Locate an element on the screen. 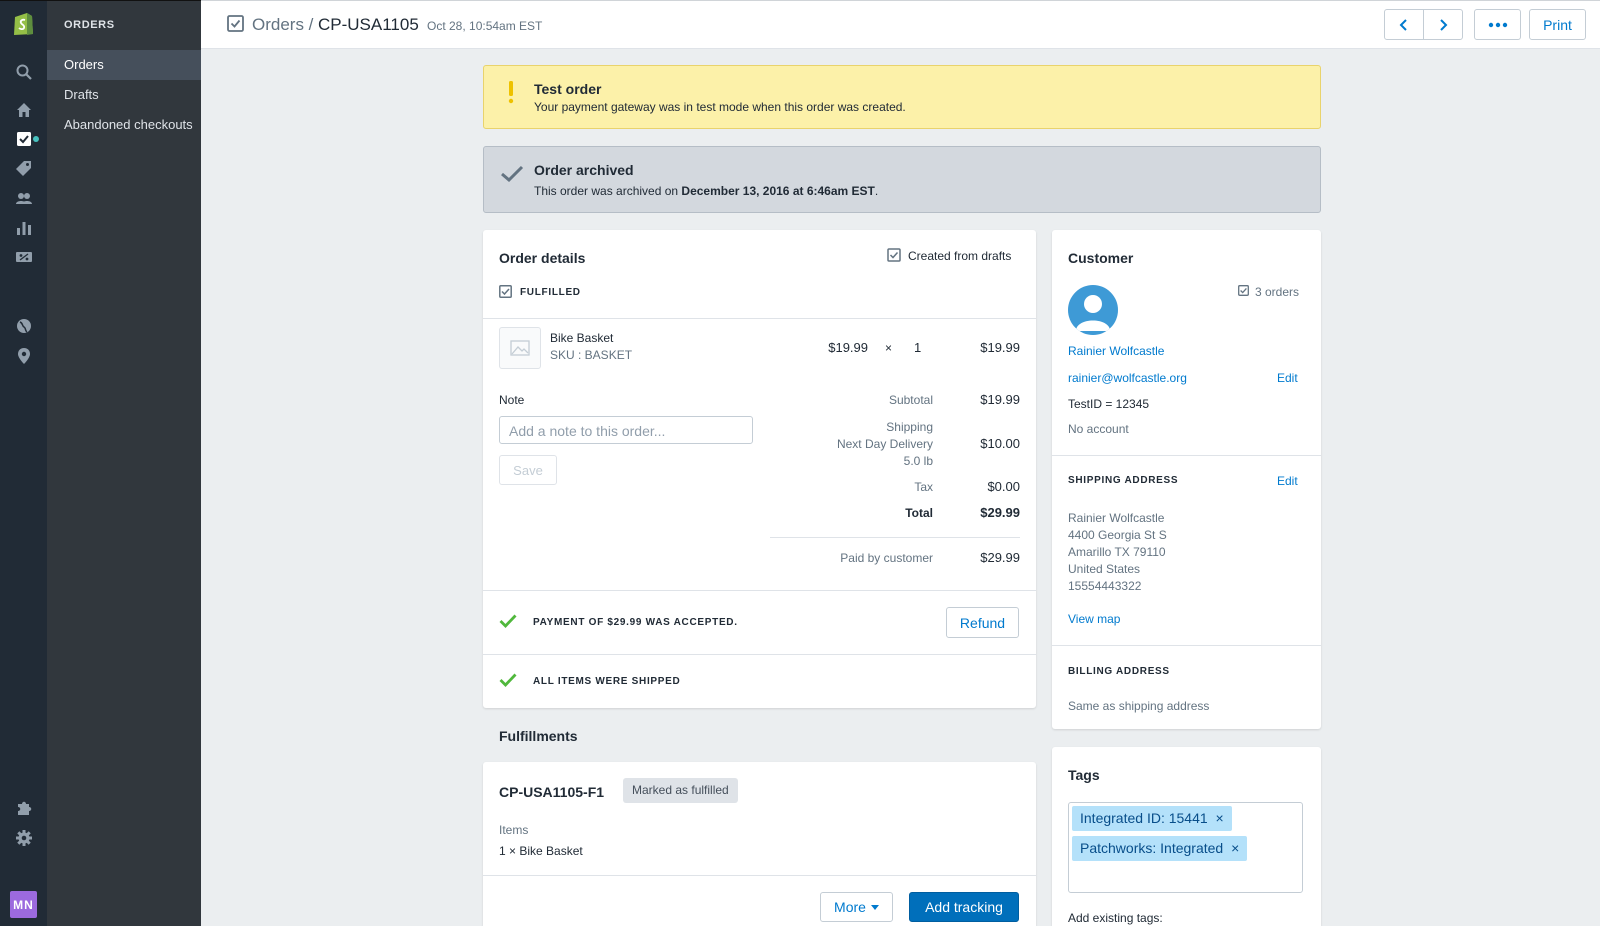  apps-puzzle-icon is located at coordinates (24, 808).